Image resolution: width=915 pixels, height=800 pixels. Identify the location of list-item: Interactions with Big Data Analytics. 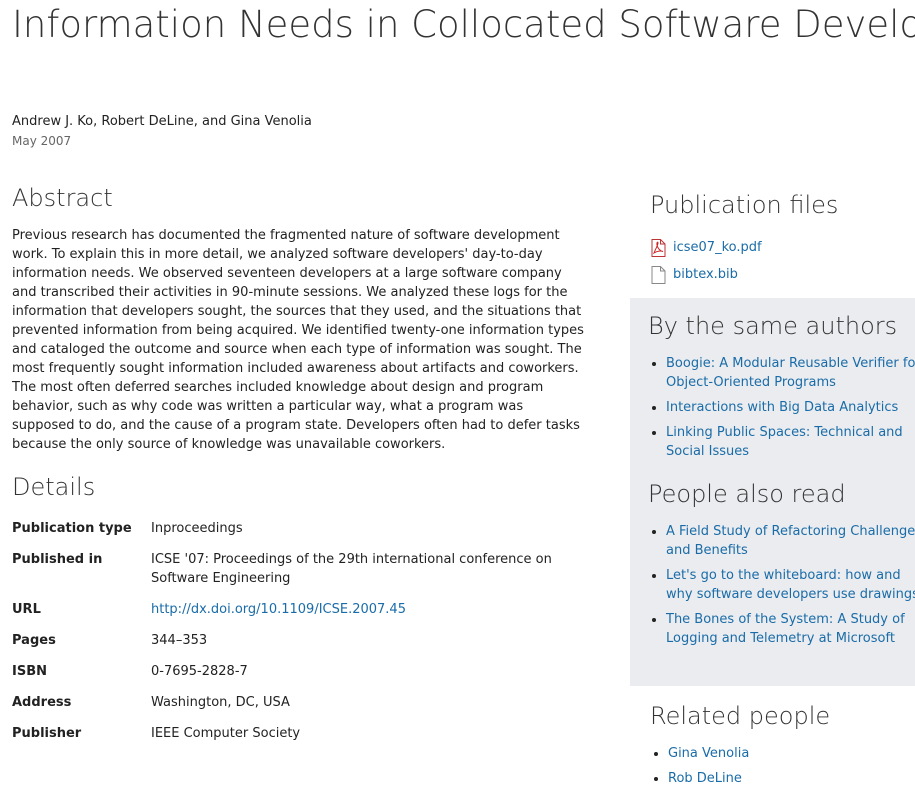
(790, 407).